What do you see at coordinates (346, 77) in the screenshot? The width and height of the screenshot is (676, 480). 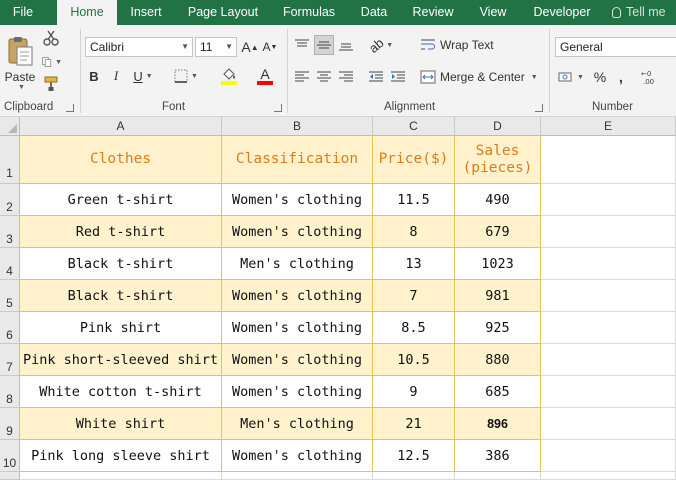 I see `align-right-button` at bounding box center [346, 77].